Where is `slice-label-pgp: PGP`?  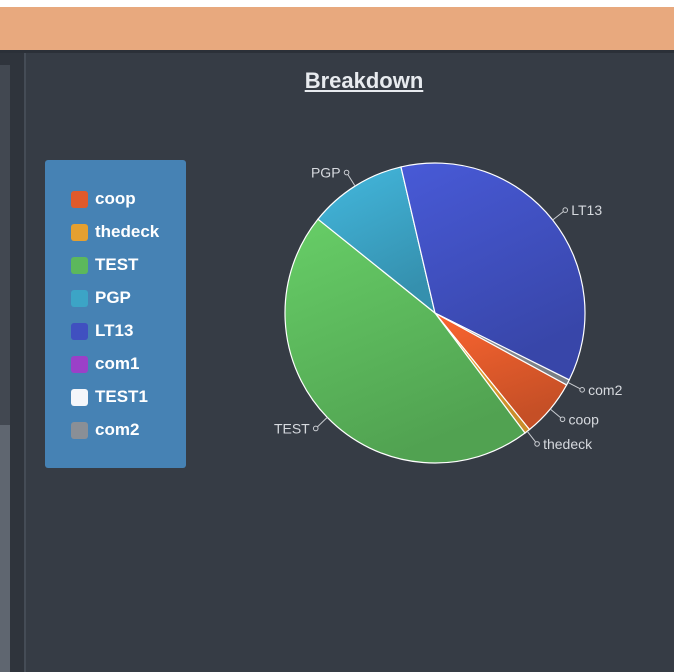 slice-label-pgp: PGP is located at coordinates (326, 173).